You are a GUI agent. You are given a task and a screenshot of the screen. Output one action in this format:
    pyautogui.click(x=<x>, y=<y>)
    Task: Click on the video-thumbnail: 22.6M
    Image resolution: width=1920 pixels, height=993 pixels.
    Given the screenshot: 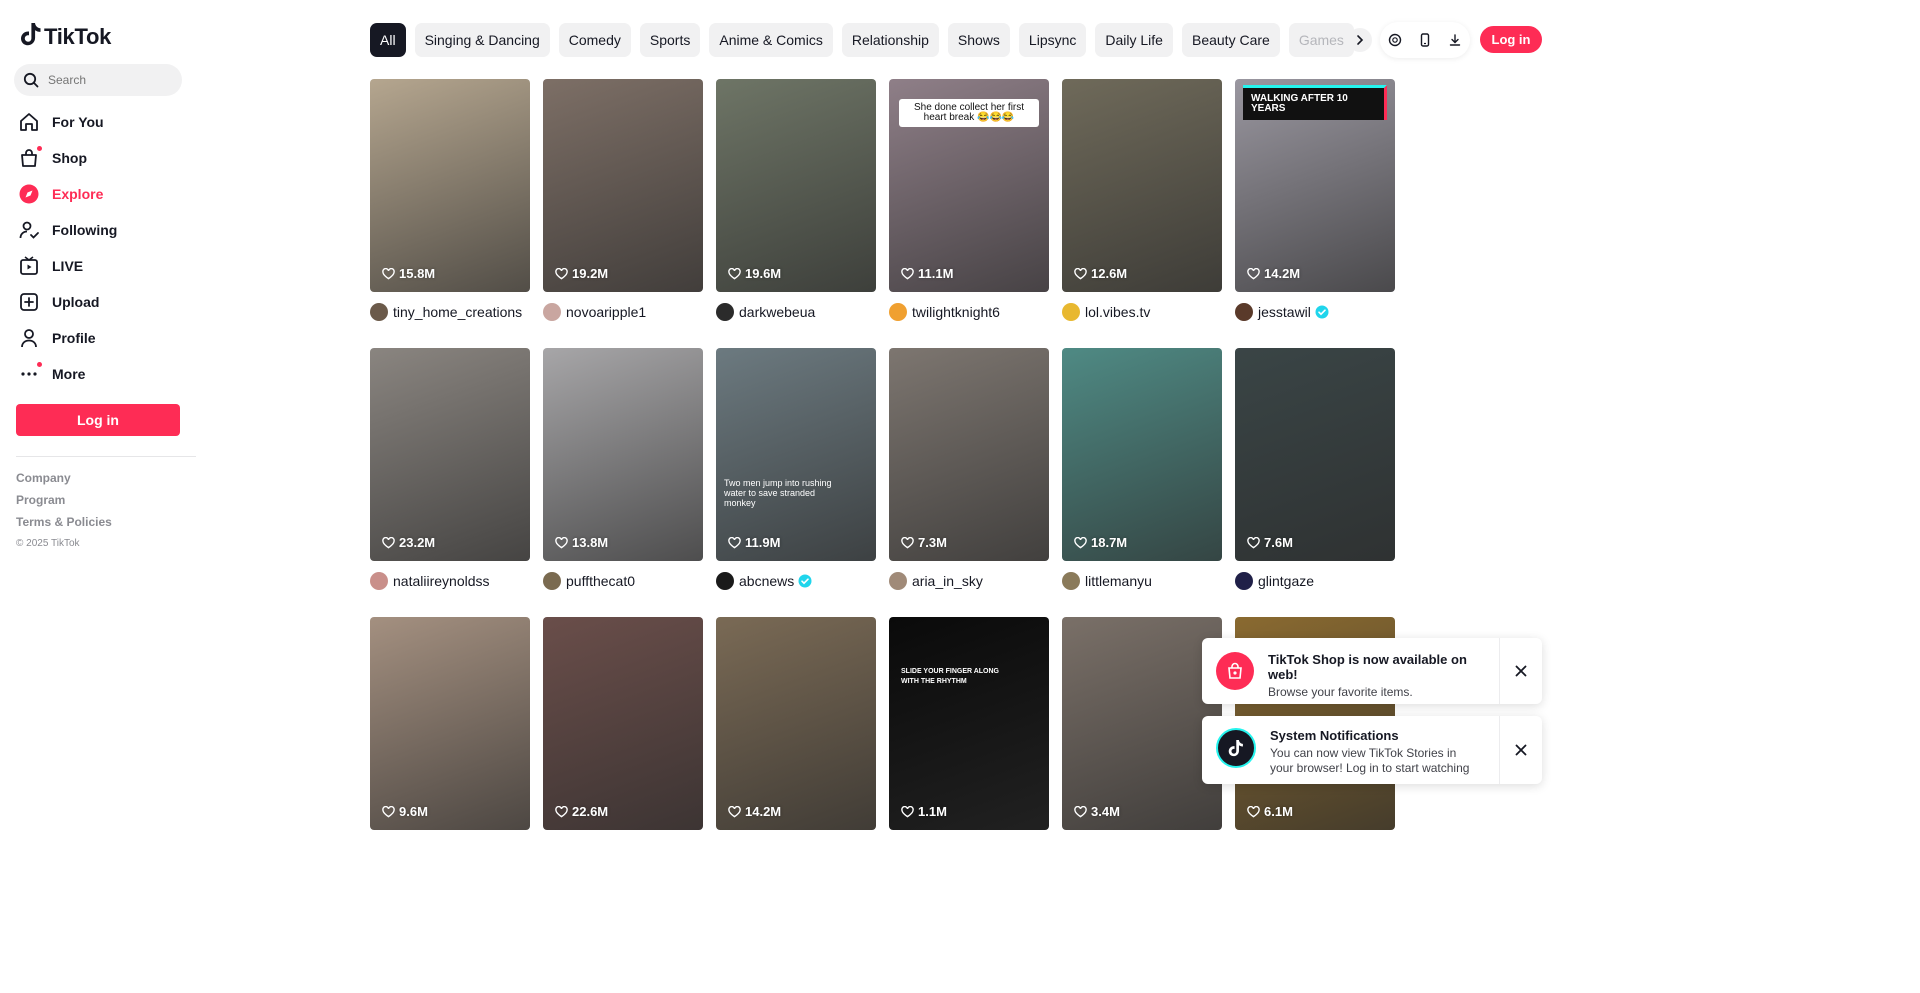 What is the action you would take?
    pyautogui.click(x=623, y=723)
    